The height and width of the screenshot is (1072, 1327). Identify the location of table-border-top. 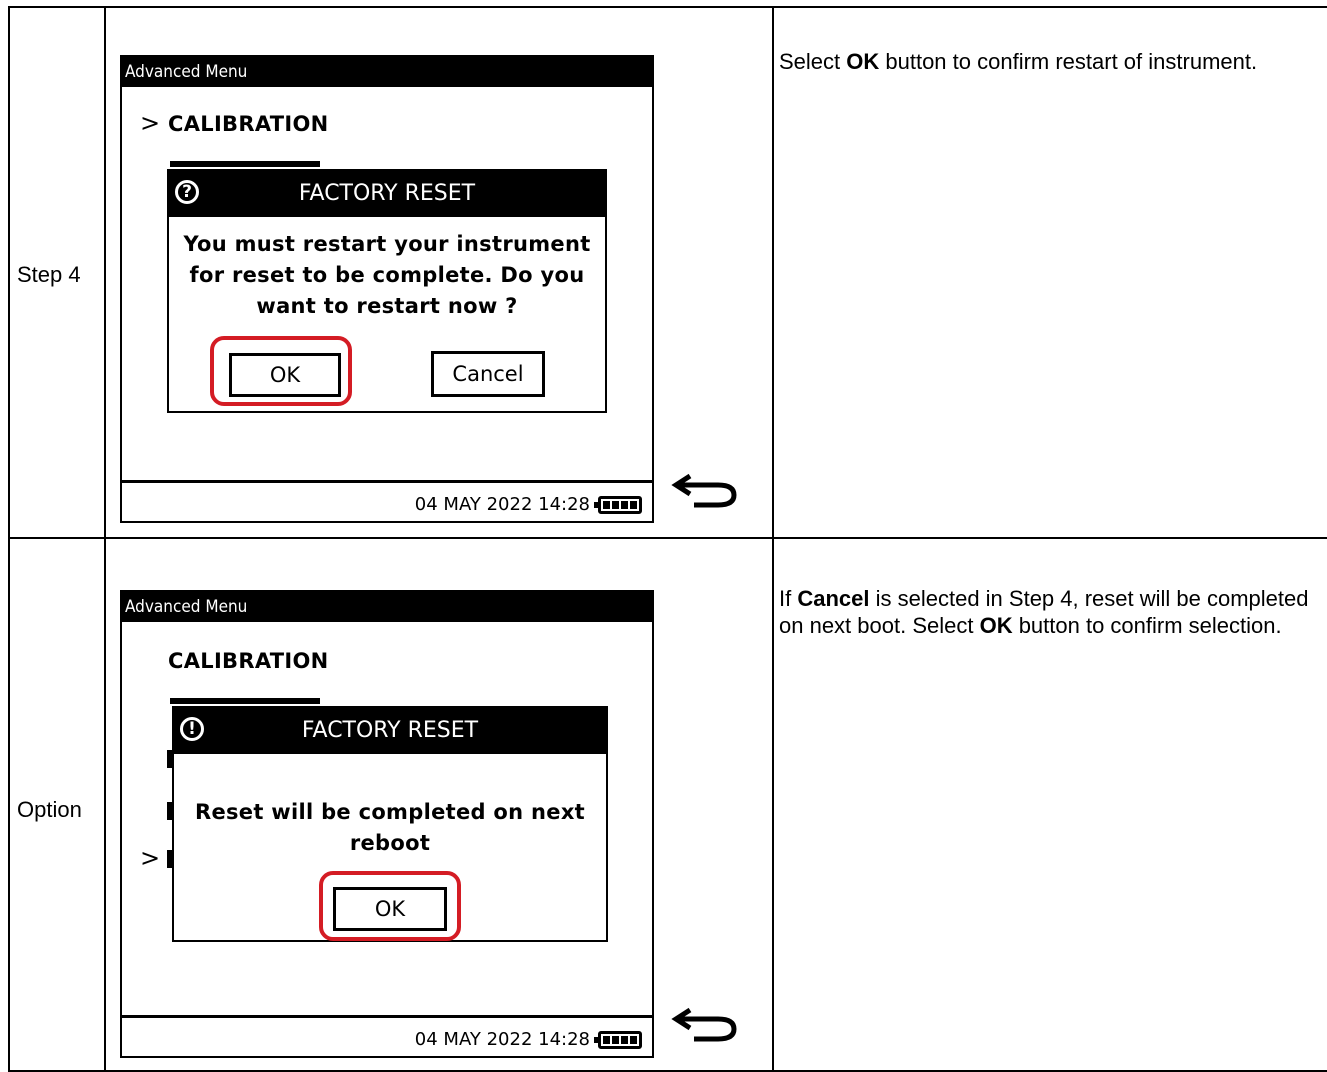
(667, 7).